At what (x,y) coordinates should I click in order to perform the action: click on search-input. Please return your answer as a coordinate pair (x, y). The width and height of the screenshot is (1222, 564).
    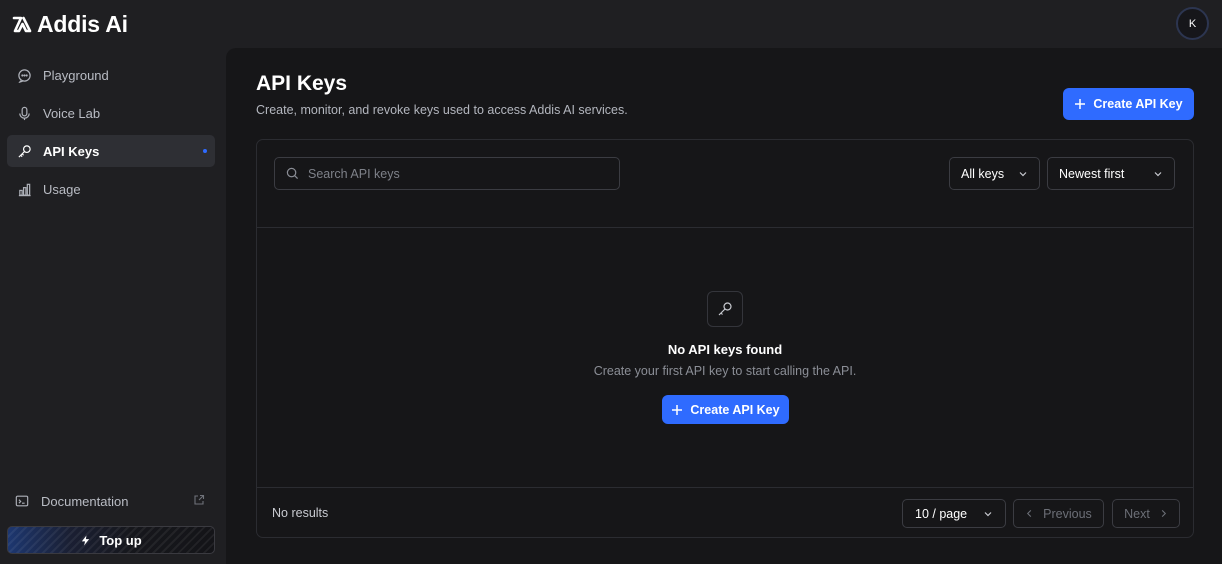
    Looking at the image, I should click on (458, 173).